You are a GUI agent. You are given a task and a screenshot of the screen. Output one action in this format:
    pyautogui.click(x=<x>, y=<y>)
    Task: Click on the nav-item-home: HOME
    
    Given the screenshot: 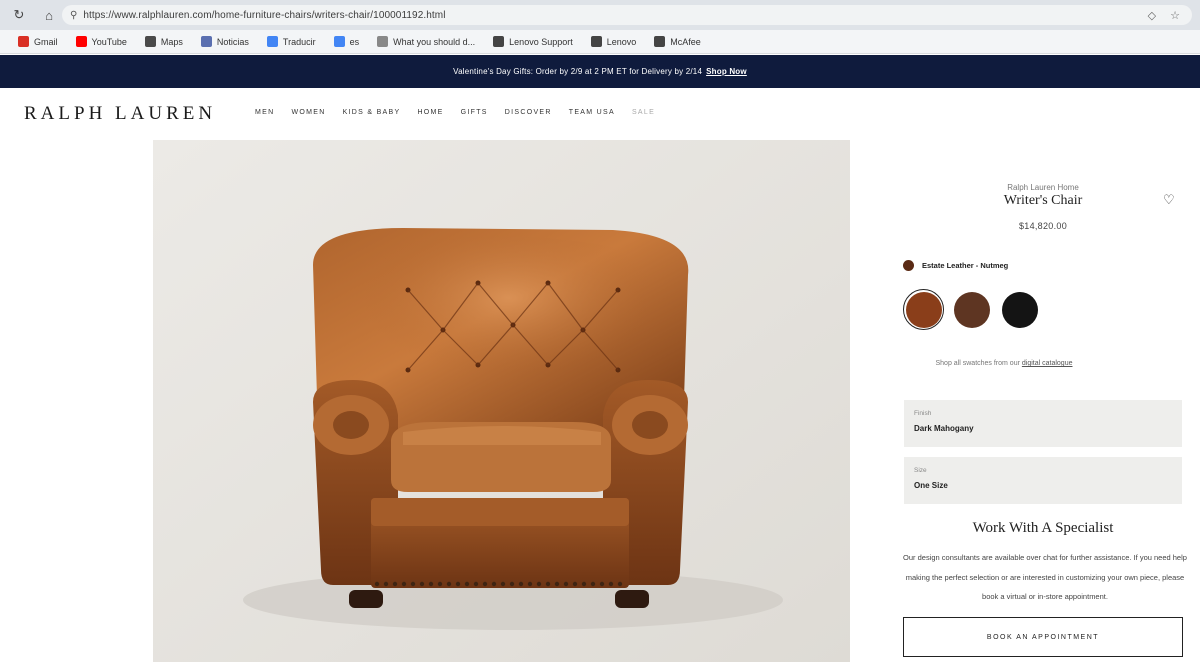 What is the action you would take?
    pyautogui.click(x=430, y=112)
    